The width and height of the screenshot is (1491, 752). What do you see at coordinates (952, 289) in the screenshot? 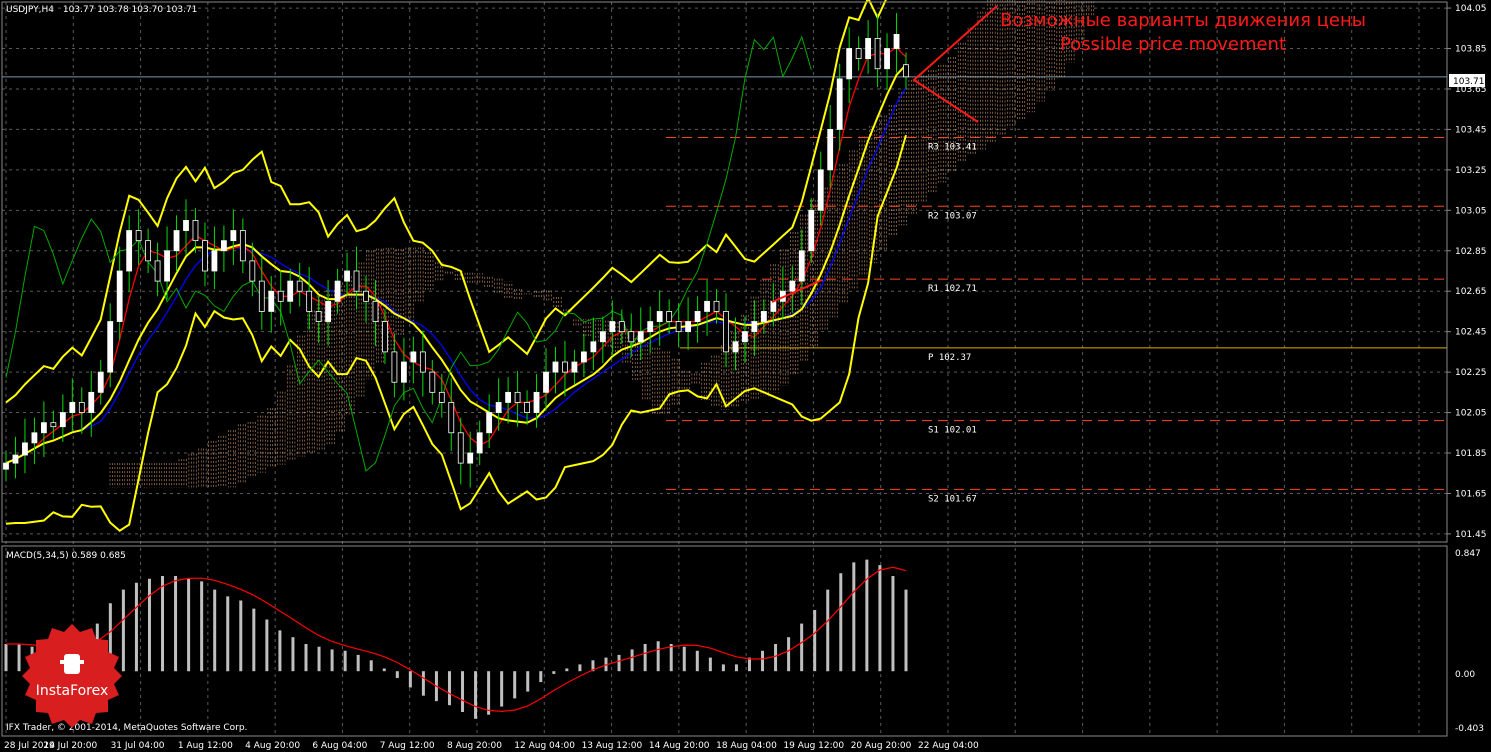
I see `pivot-label: R1 102.71` at bounding box center [952, 289].